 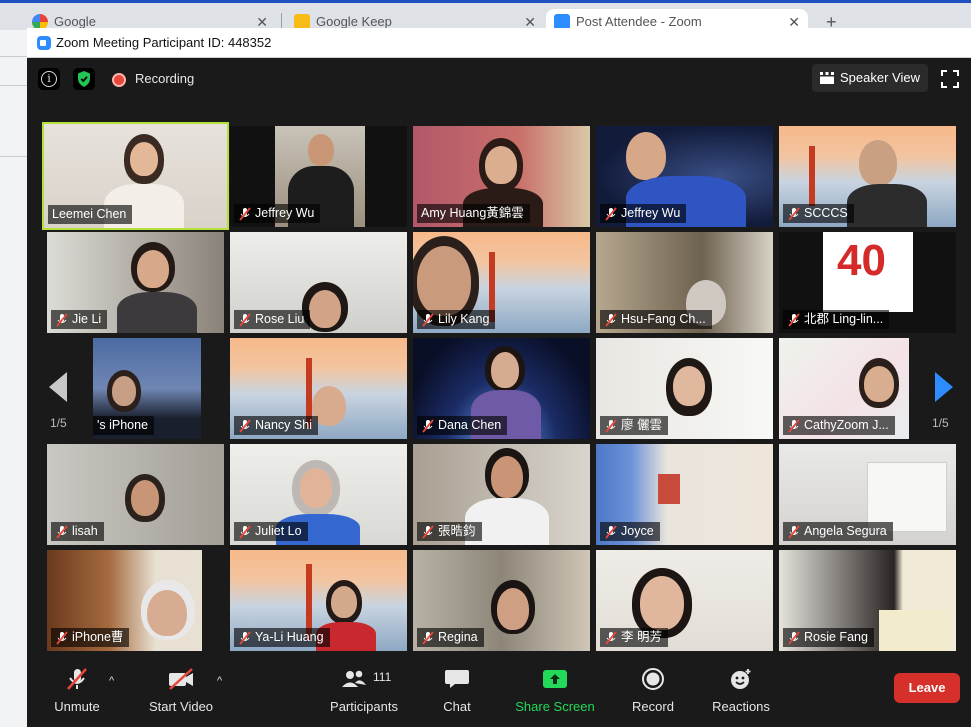 What do you see at coordinates (147, 388) in the screenshot?
I see `video-tile: 's iPhone` at bounding box center [147, 388].